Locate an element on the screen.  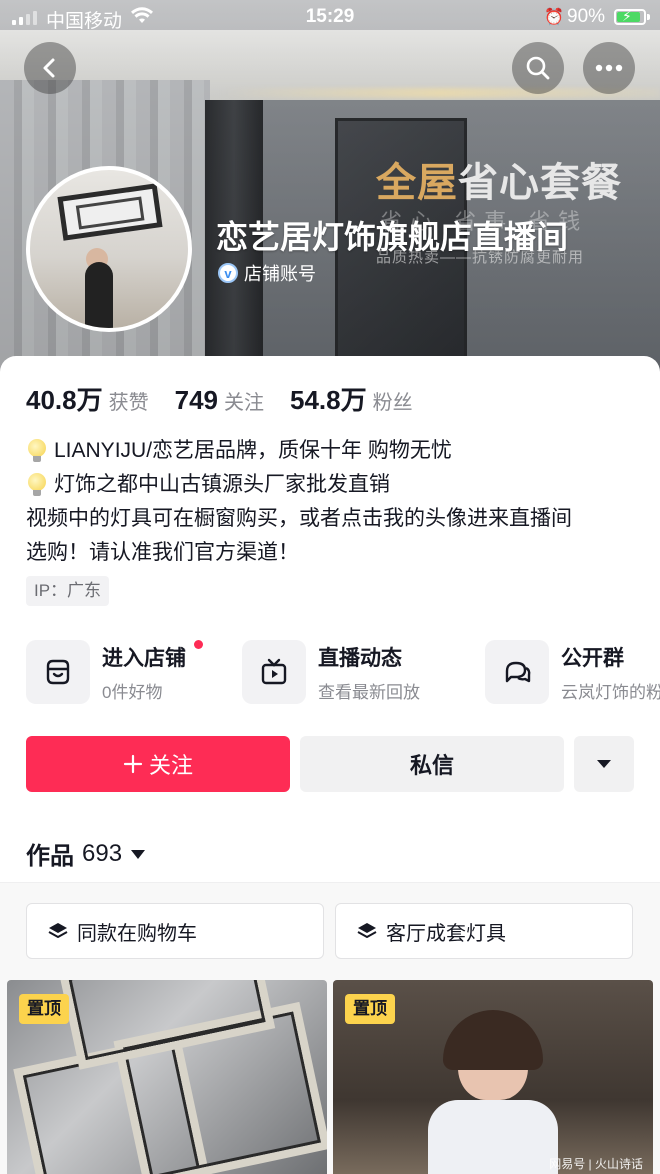
works-count: 693 is located at coordinates (102, 853).